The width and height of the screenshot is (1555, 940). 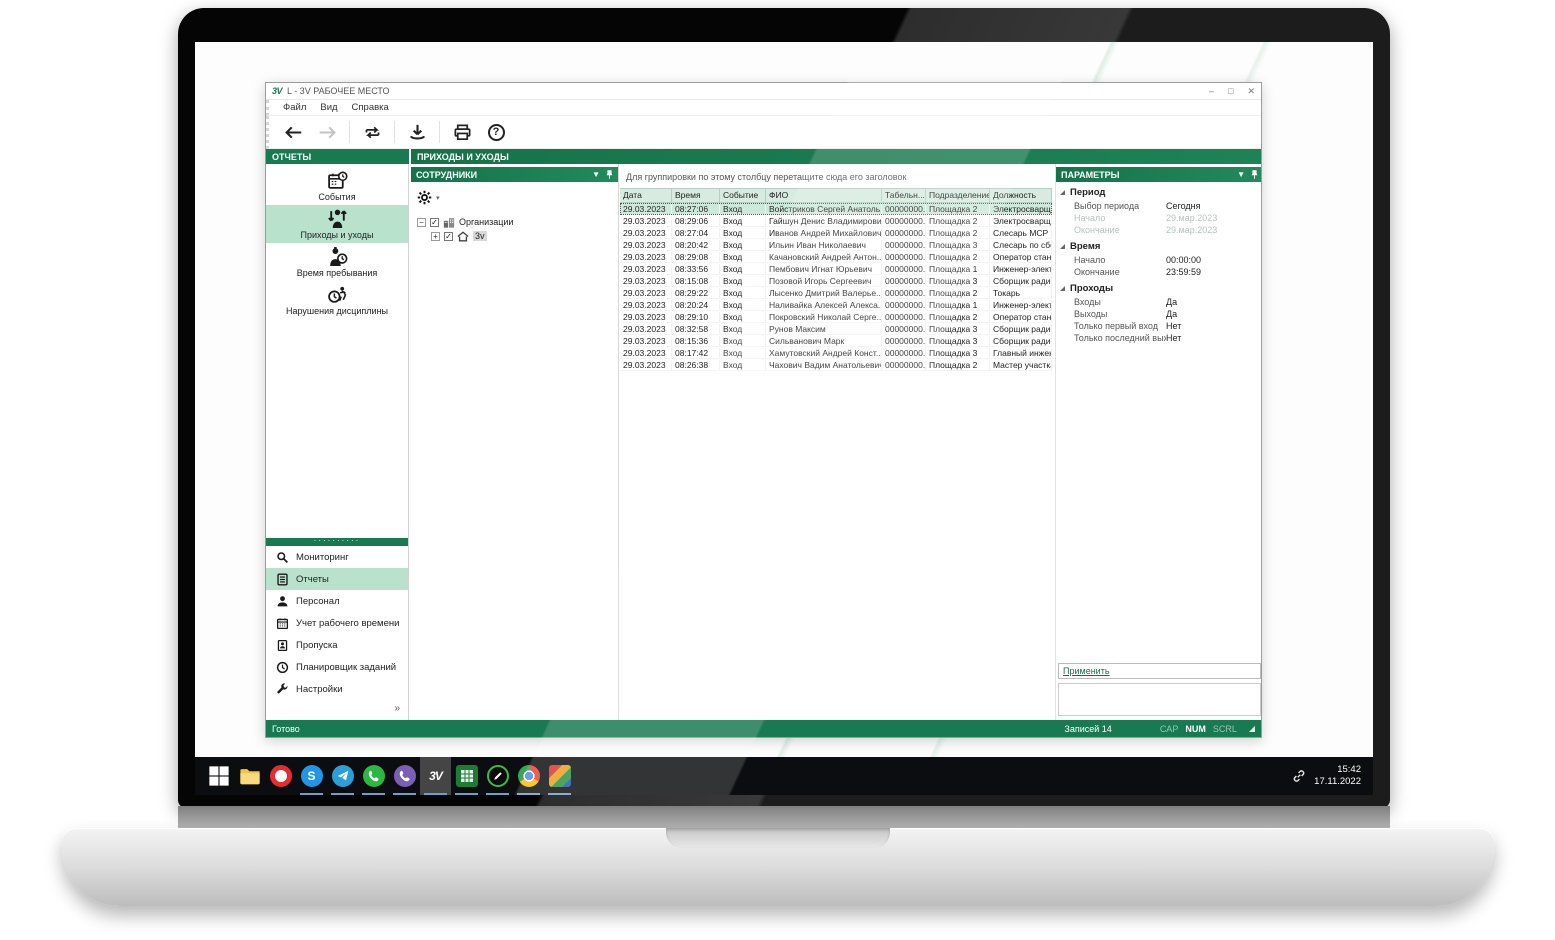 What do you see at coordinates (293, 132) in the screenshot?
I see `back-button` at bounding box center [293, 132].